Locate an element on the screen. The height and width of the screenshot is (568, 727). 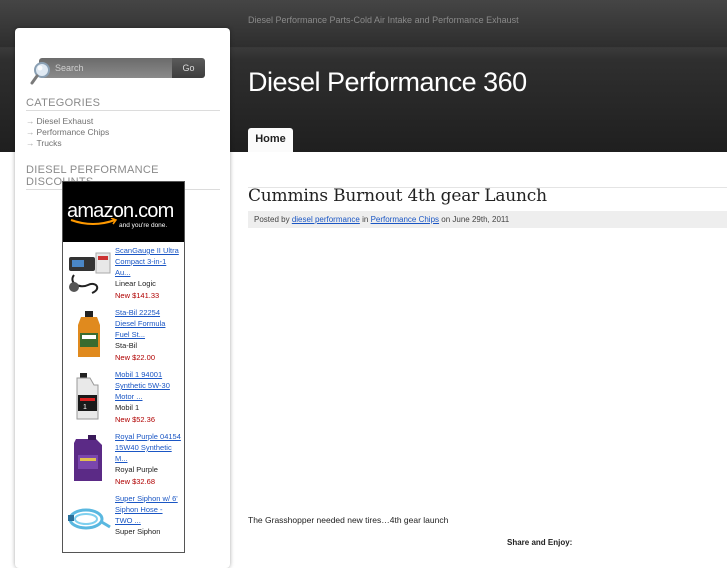
royal-purple-jug-icon is located at coordinates (89, 459).